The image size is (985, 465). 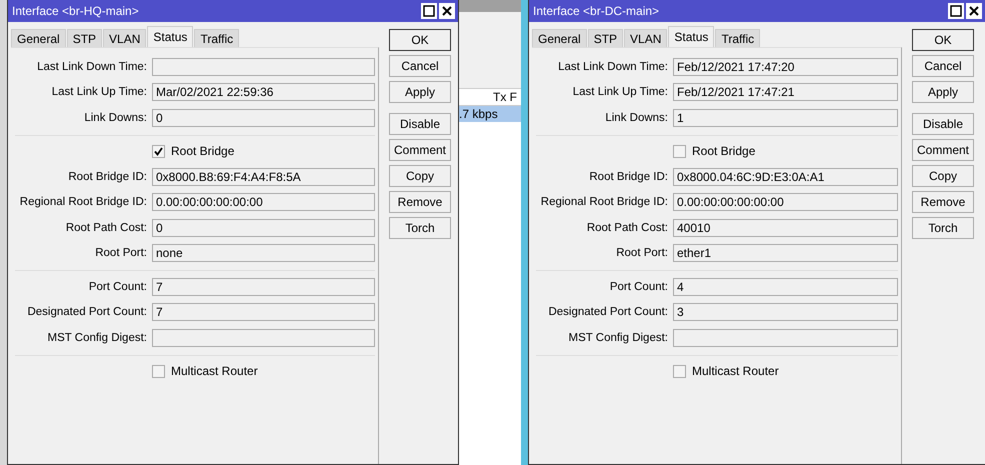 I want to click on window-title: Interface <br-DC-main>, so click(x=596, y=11).